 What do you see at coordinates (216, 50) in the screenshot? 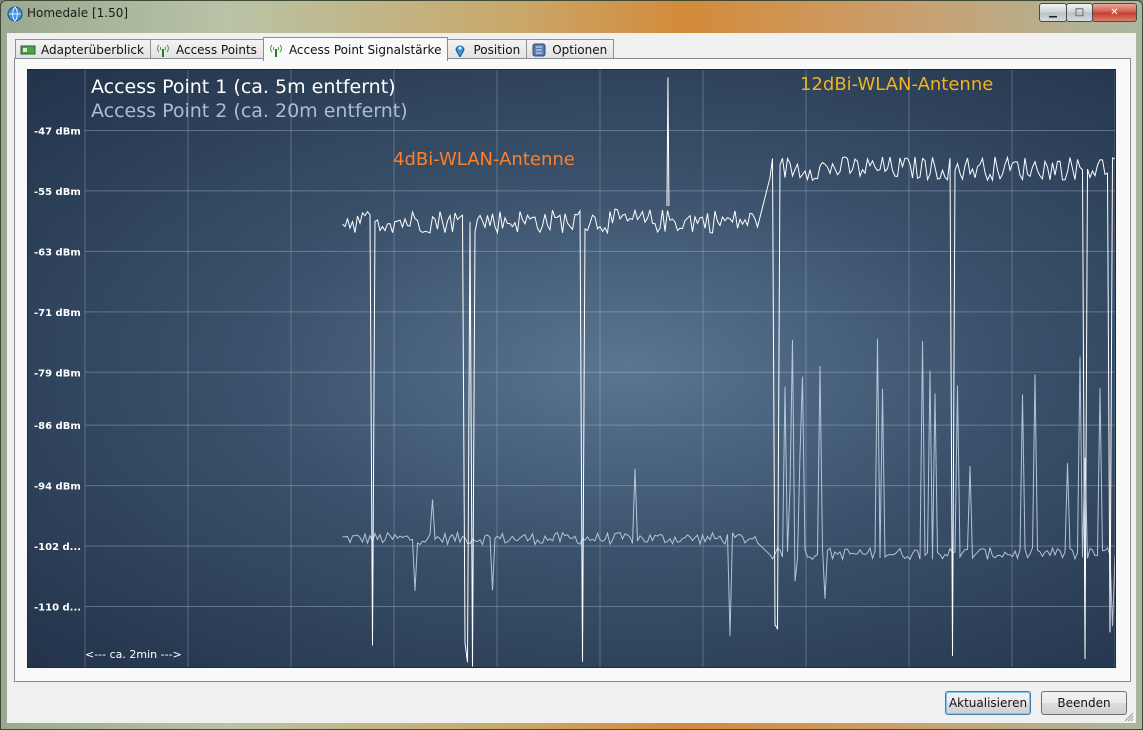
I see `tab-label: Access Points` at bounding box center [216, 50].